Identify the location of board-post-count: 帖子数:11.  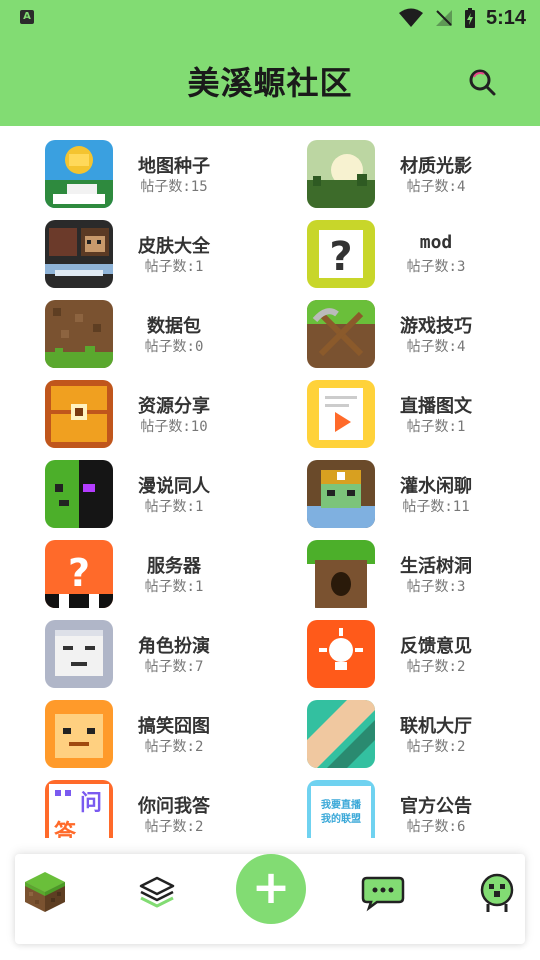
(436, 507).